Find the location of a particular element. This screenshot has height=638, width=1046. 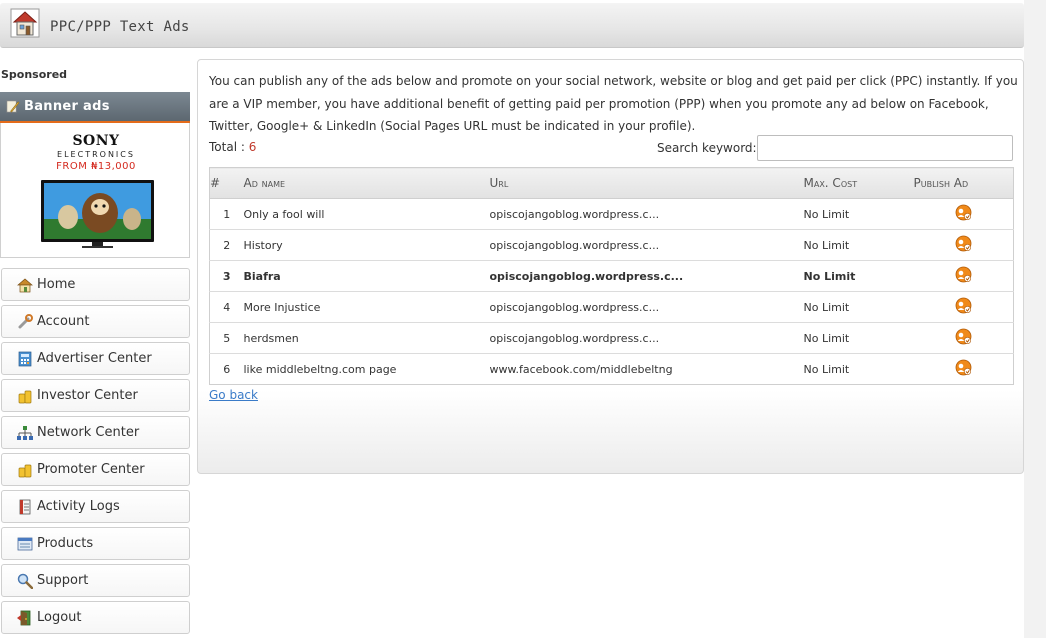

ad-name-link: herdsmen is located at coordinates (366, 338).